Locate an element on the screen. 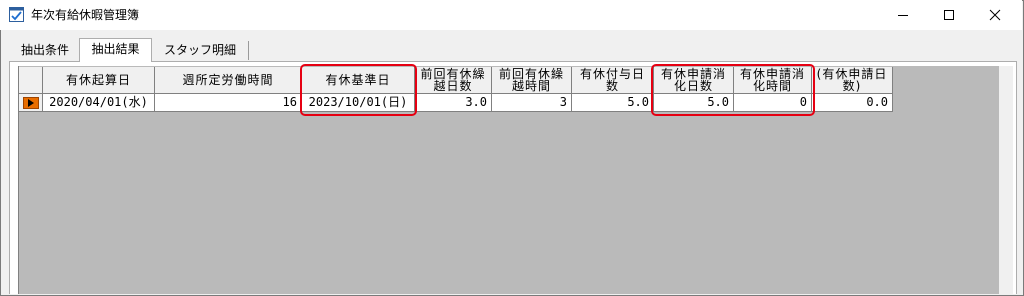  current-row-indicator is located at coordinates (30, 102).